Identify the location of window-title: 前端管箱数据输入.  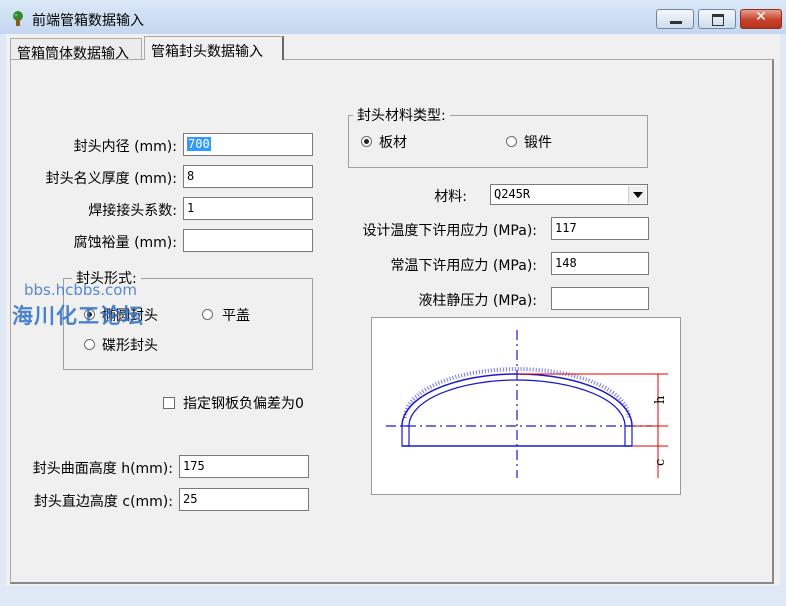
(88, 21).